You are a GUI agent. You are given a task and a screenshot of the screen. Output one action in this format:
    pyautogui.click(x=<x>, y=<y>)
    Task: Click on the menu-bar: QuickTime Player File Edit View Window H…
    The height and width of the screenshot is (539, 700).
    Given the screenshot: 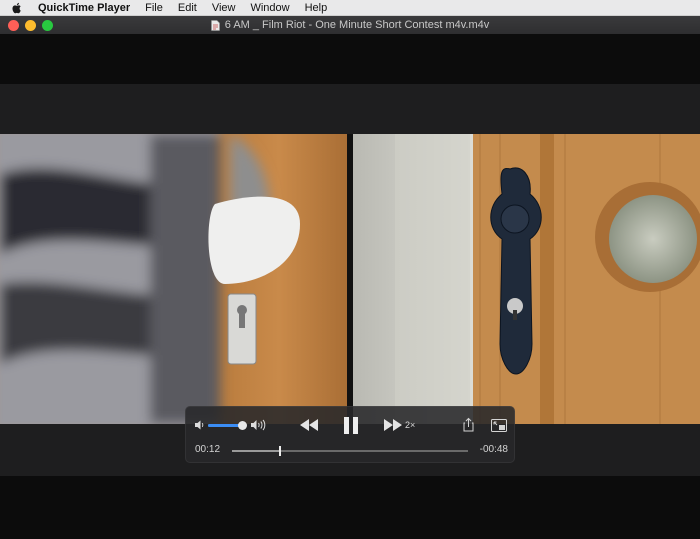 What is the action you would take?
    pyautogui.click(x=350, y=8)
    